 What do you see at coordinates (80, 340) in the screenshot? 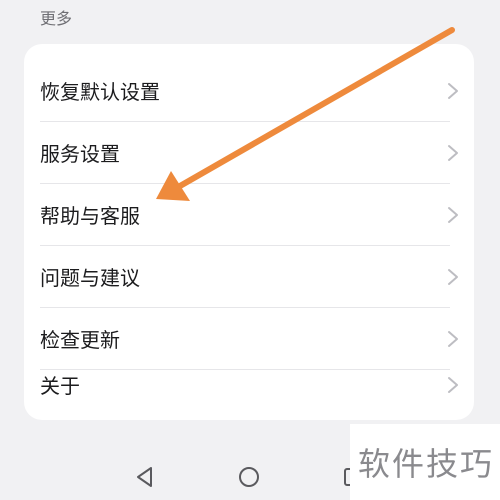
I see `menu-item-label: 检查更新` at bounding box center [80, 340].